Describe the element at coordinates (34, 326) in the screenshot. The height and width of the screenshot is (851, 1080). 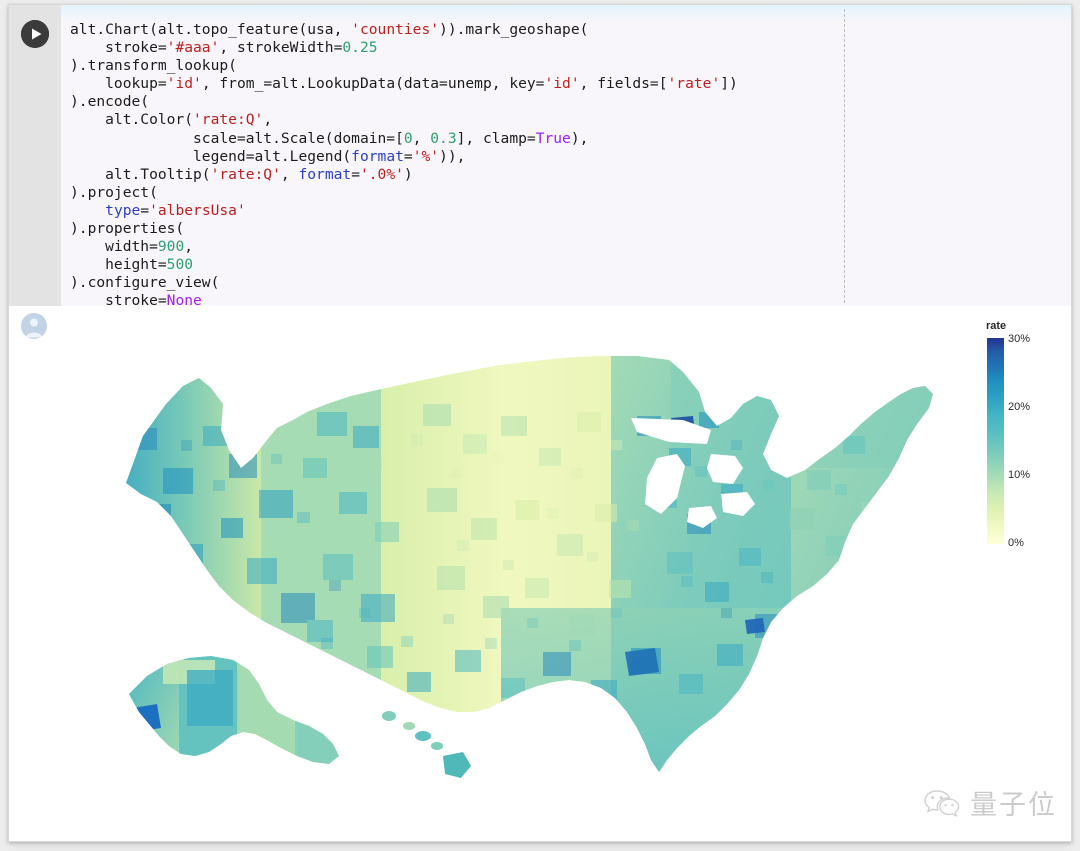
I see `user-avatar-icon` at that location.